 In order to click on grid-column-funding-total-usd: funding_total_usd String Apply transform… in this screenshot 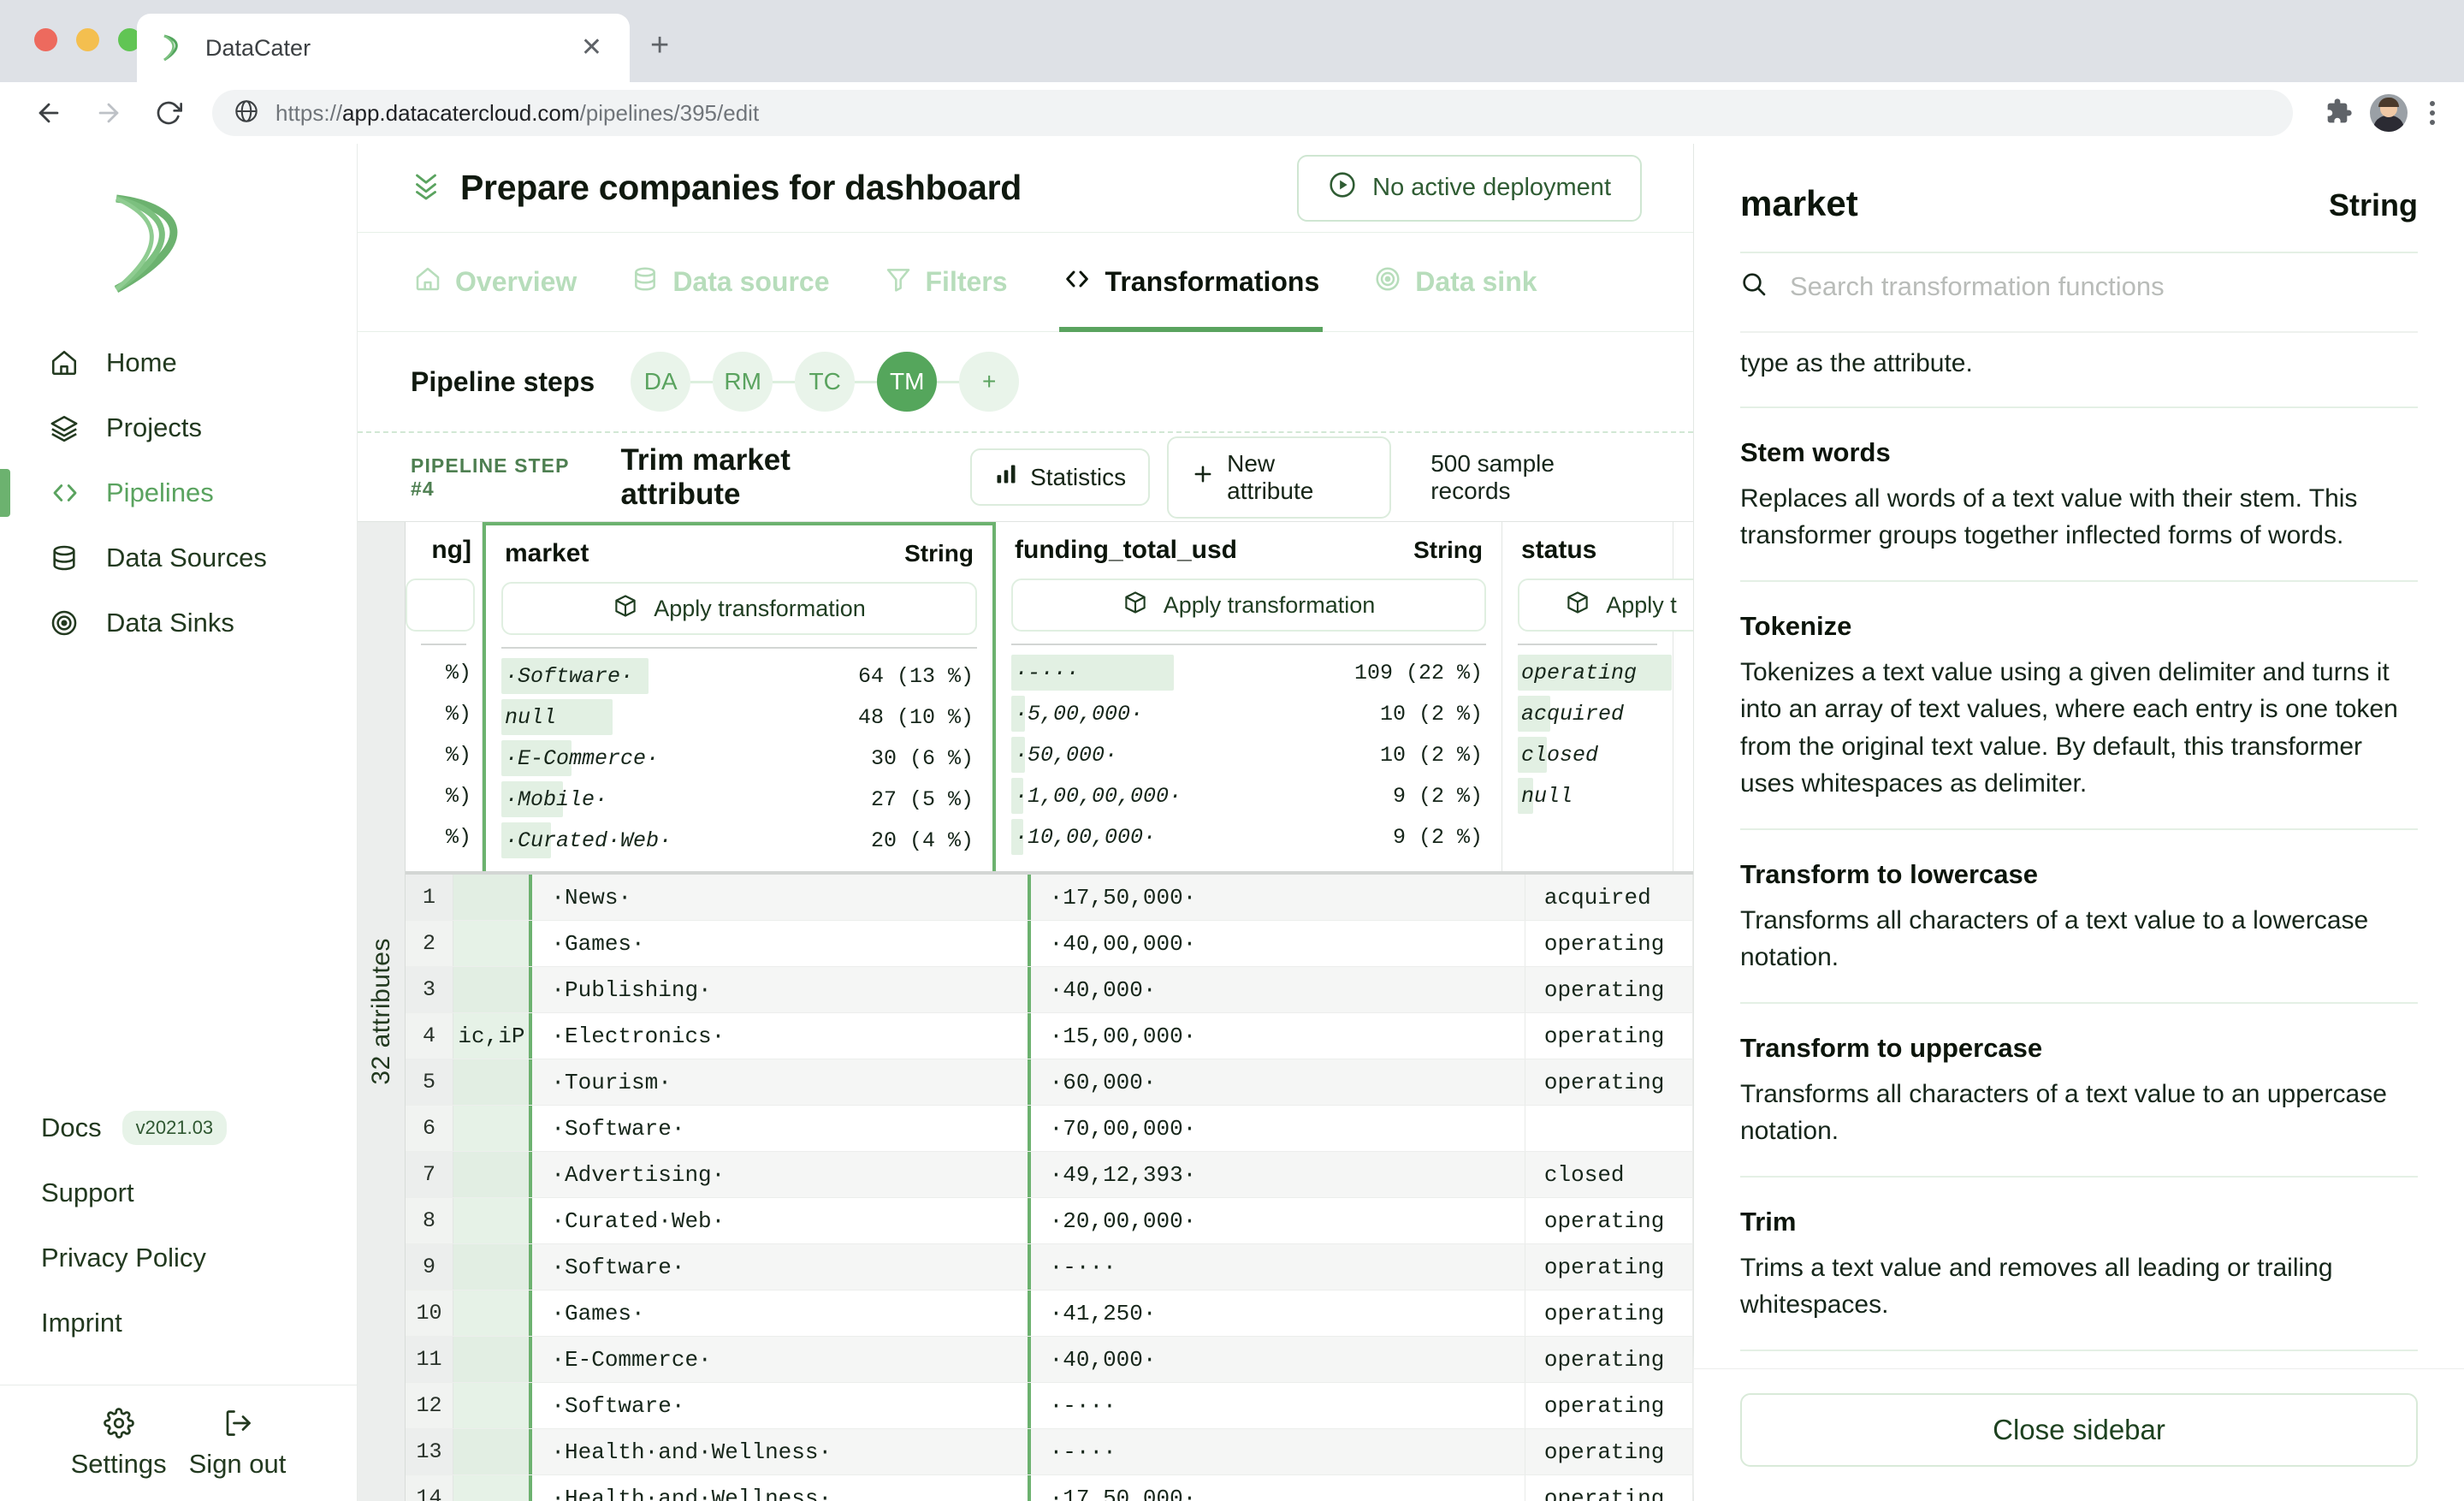, I will do `click(1249, 697)`.